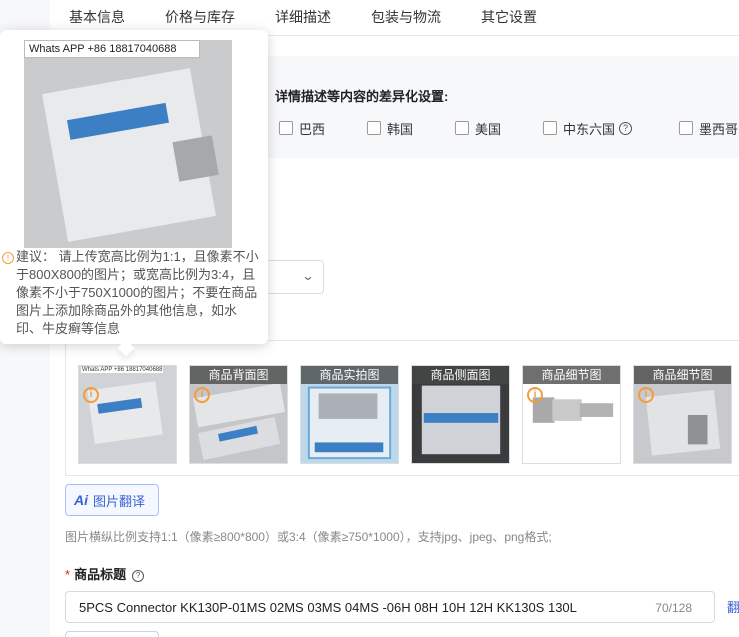 This screenshot has width=739, height=637. Describe the element at coordinates (100, 574) in the screenshot. I see `product-title-label-text: 商品标题` at that location.